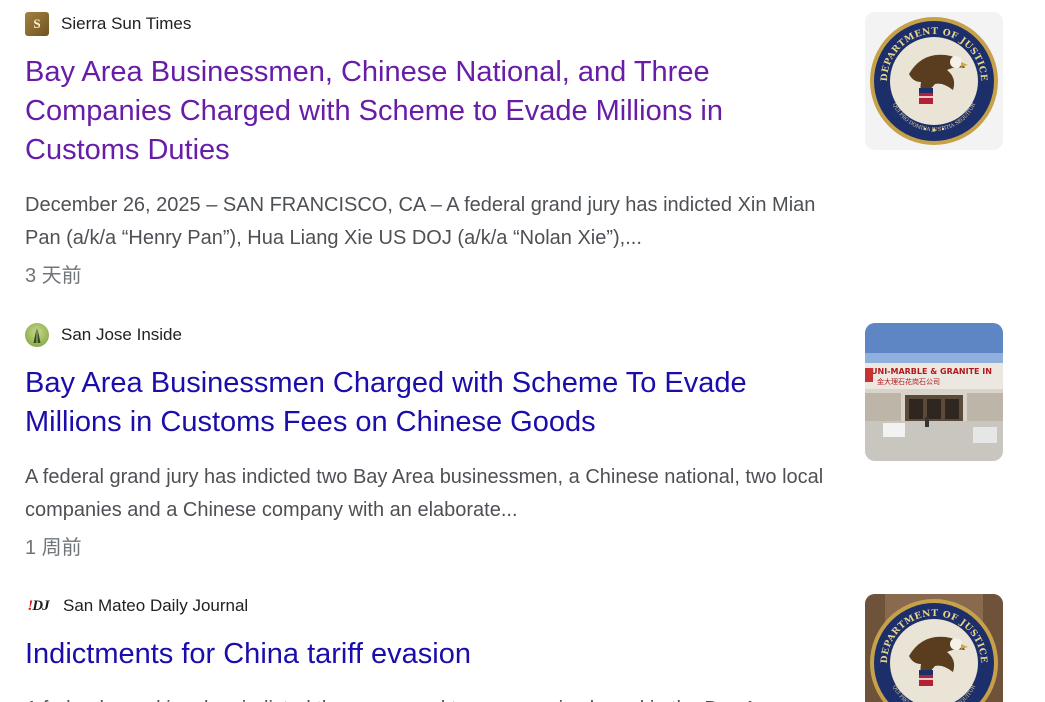 The height and width of the screenshot is (702, 1045). Describe the element at coordinates (121, 334) in the screenshot. I see `source-name: San Jose Inside` at that location.